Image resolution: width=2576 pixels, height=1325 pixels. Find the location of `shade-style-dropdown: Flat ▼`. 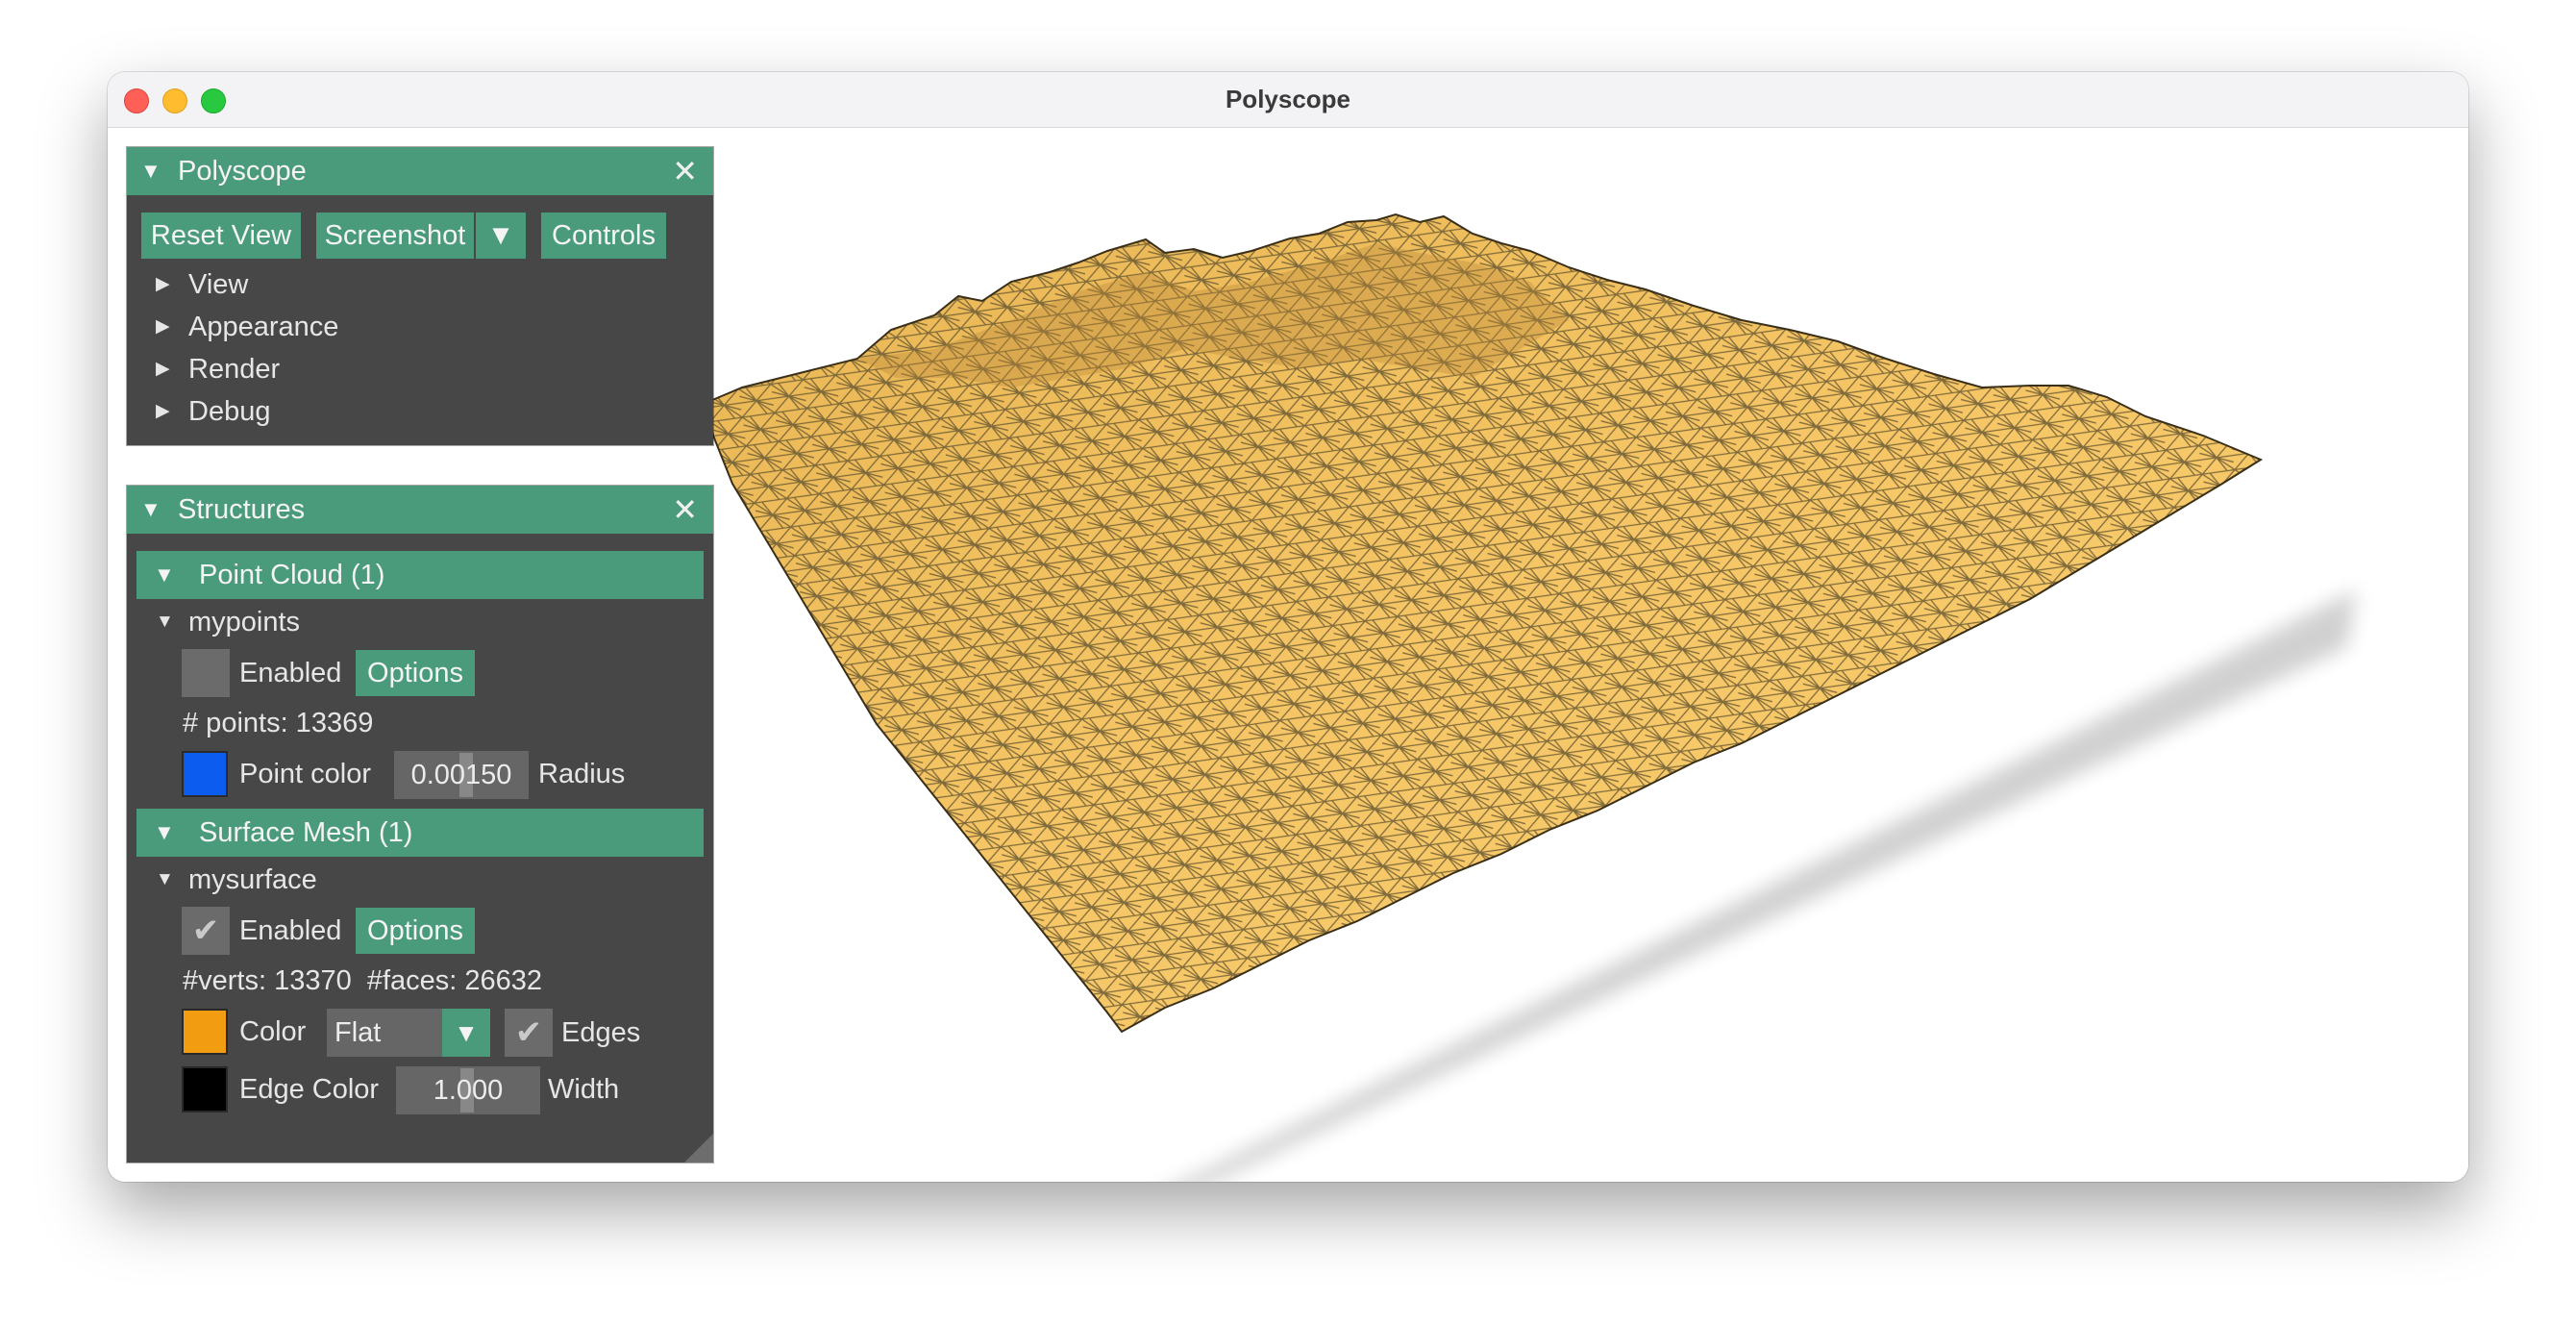

shade-style-dropdown: Flat ▼ is located at coordinates (408, 1033).